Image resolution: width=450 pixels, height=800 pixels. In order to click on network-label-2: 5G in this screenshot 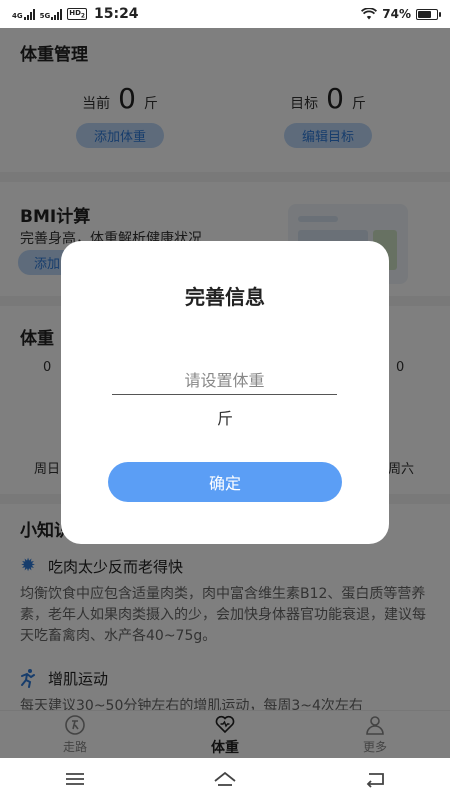, I will do `click(45, 15)`.